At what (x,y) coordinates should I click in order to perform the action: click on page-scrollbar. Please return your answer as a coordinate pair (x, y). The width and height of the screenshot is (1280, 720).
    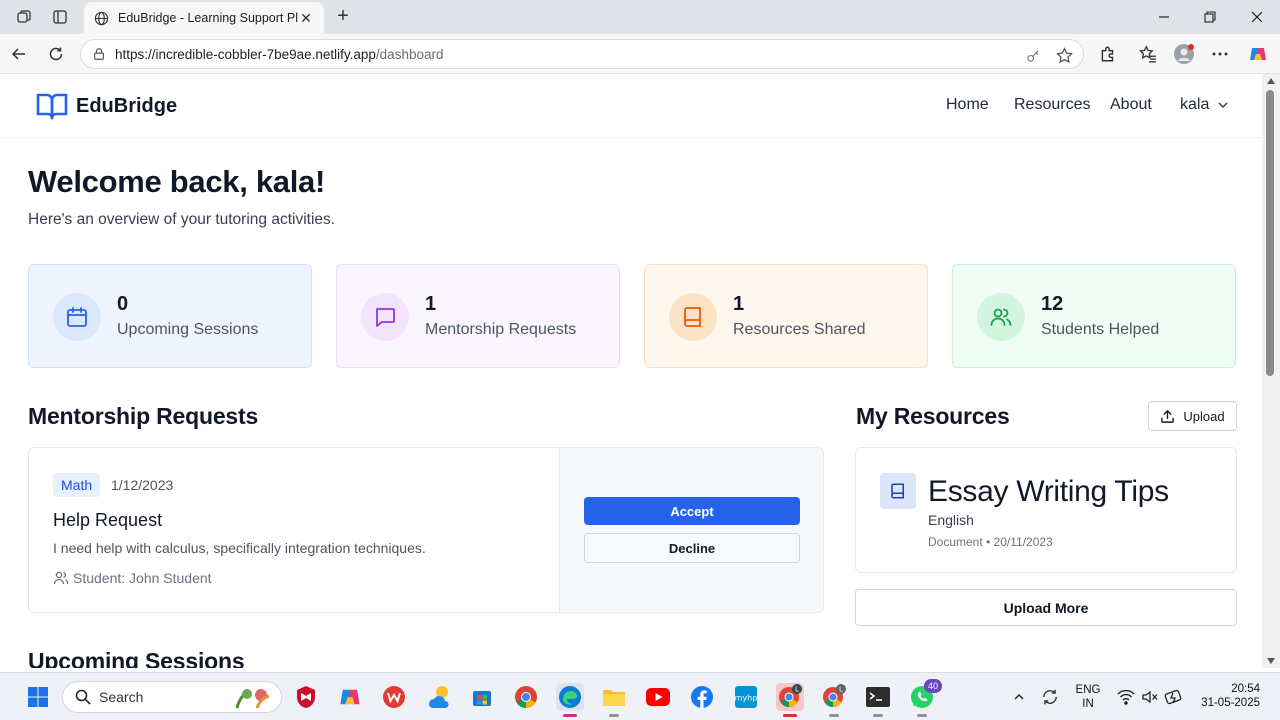
    Looking at the image, I should click on (1271, 371).